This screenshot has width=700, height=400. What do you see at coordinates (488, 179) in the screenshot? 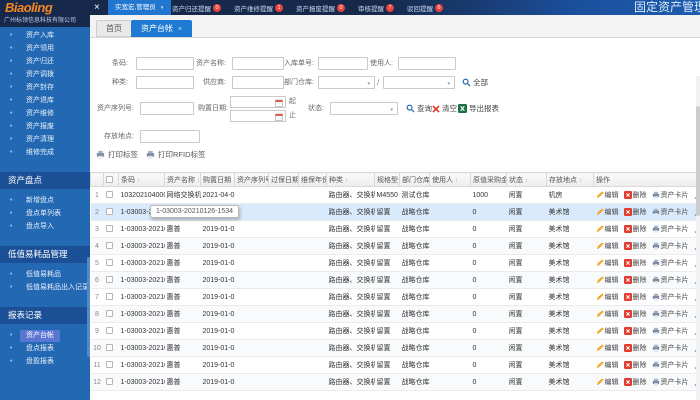
I see `col-header-amount: 原值采购金额↕` at bounding box center [488, 179].